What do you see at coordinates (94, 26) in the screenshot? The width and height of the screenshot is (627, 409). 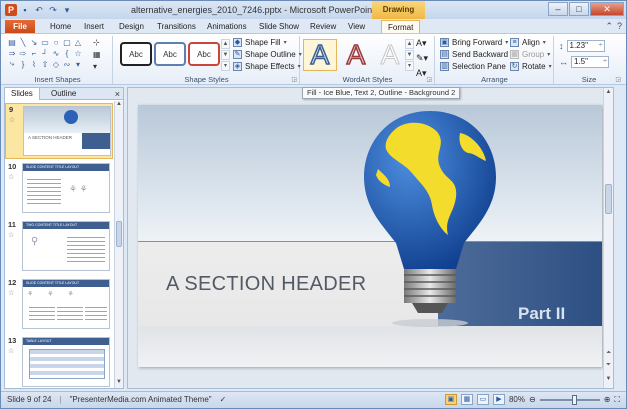 I see `tab-insert: Insert` at bounding box center [94, 26].